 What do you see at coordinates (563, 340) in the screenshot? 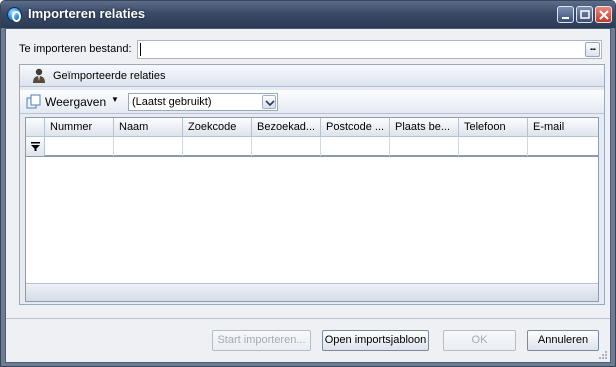
I see `cancel-button: Annuleren` at bounding box center [563, 340].